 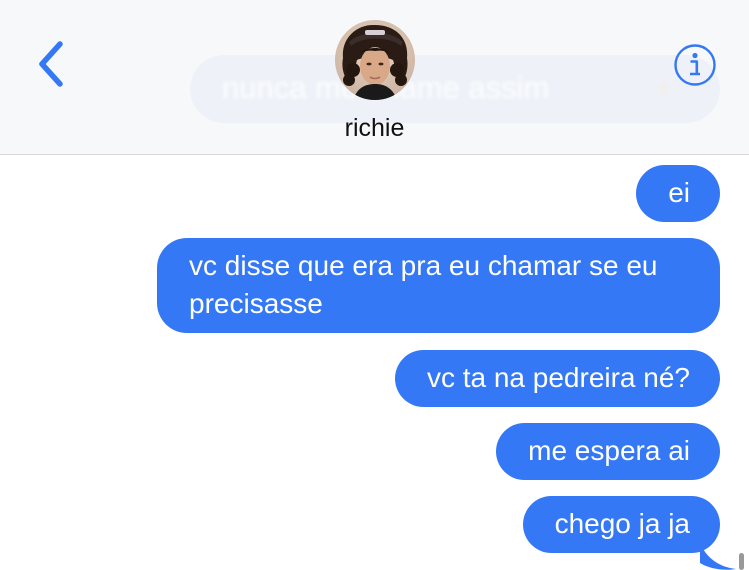 I want to click on scroll-indicator, so click(x=741, y=561).